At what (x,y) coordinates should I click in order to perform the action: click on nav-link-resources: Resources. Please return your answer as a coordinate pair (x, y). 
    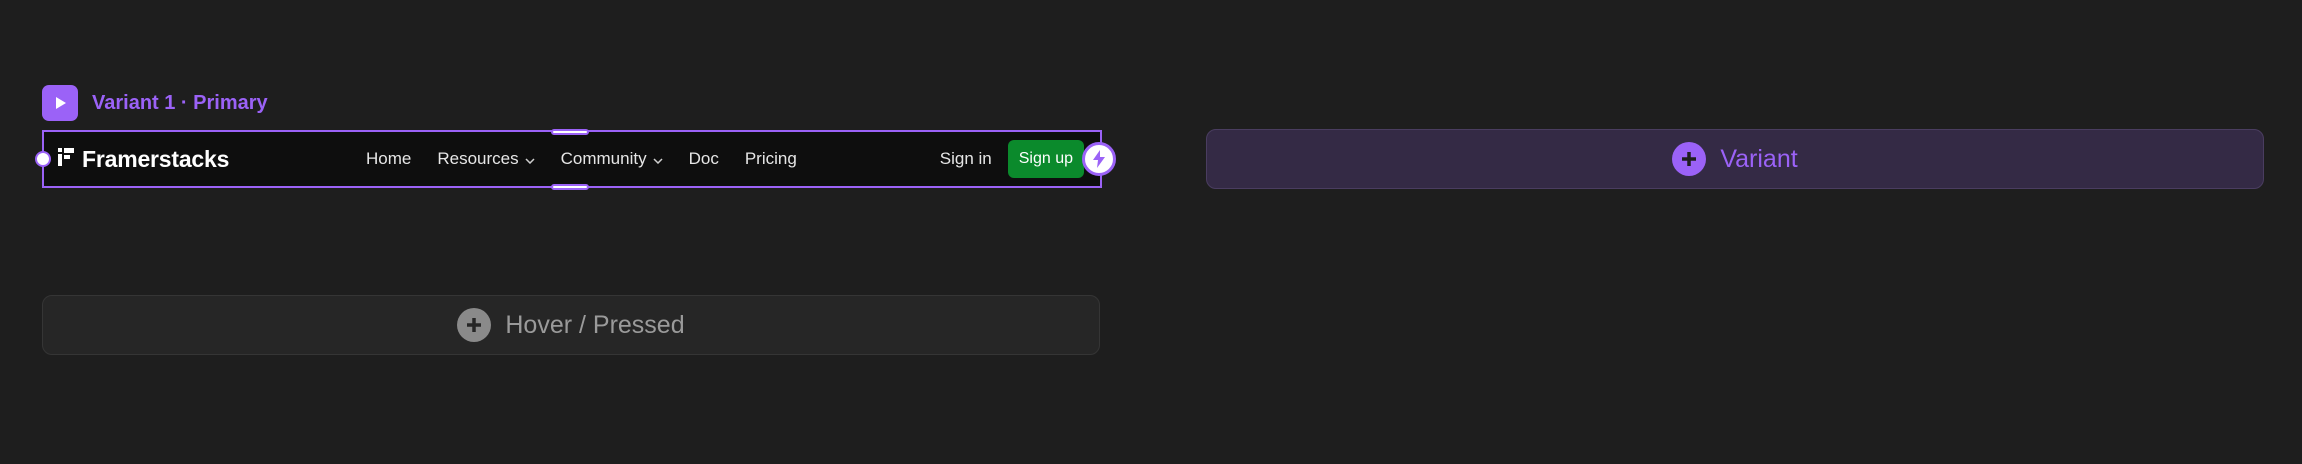
    Looking at the image, I should click on (486, 159).